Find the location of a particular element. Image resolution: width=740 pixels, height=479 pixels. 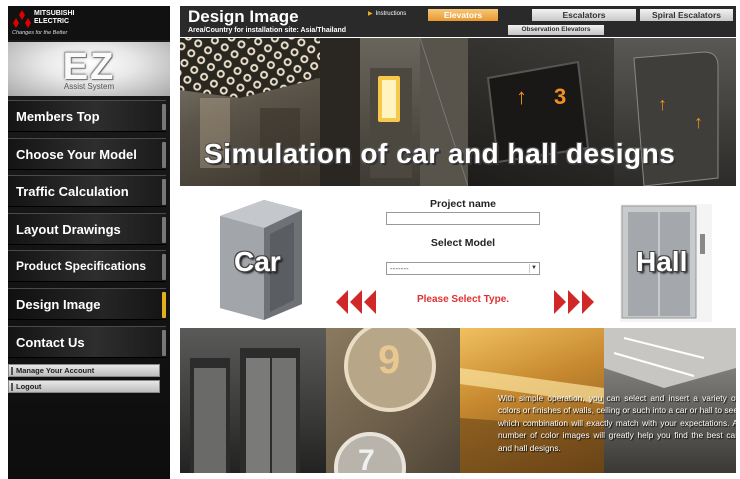

hero-heading: Simulation of car and hall designs is located at coordinates (440, 153).